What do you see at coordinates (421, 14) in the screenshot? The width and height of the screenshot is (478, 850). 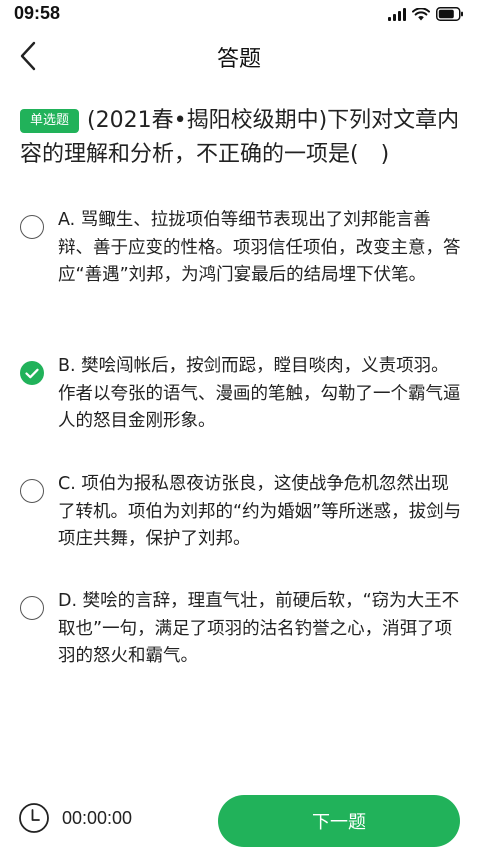 I see `wifi-icon` at bounding box center [421, 14].